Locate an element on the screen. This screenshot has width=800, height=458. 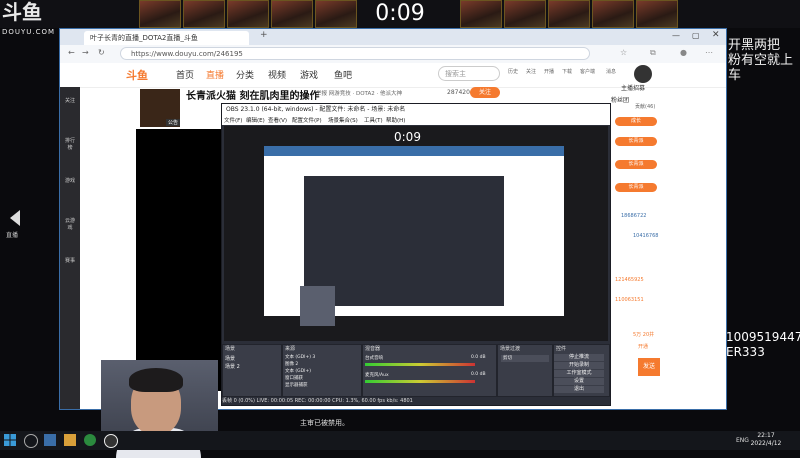
controls-dock: 控件 停止推流 开始录制 工作室模式 设置 退出 is located at coordinates (581, 370).